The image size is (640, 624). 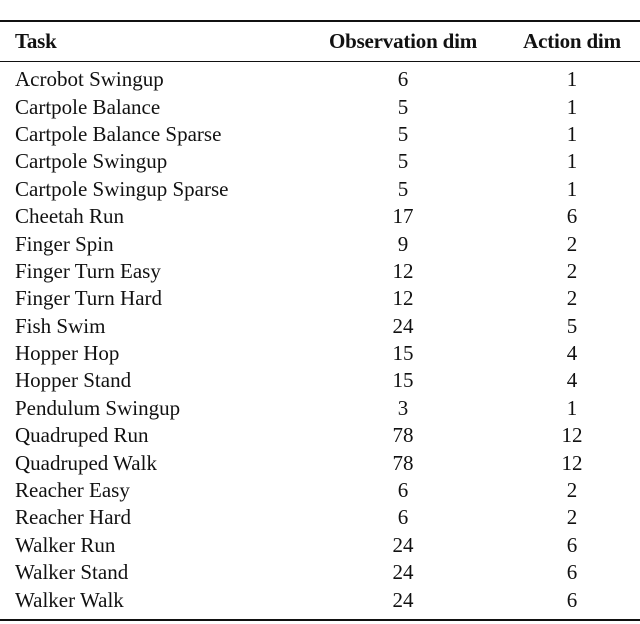 What do you see at coordinates (320, 271) in the screenshot?
I see `table-row: Finger Turn Easy 12 2` at bounding box center [320, 271].